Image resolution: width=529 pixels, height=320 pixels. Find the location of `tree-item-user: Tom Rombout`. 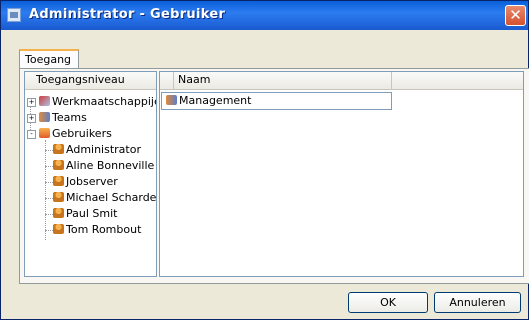

tree-item-user: Tom Rombout is located at coordinates (97, 230).